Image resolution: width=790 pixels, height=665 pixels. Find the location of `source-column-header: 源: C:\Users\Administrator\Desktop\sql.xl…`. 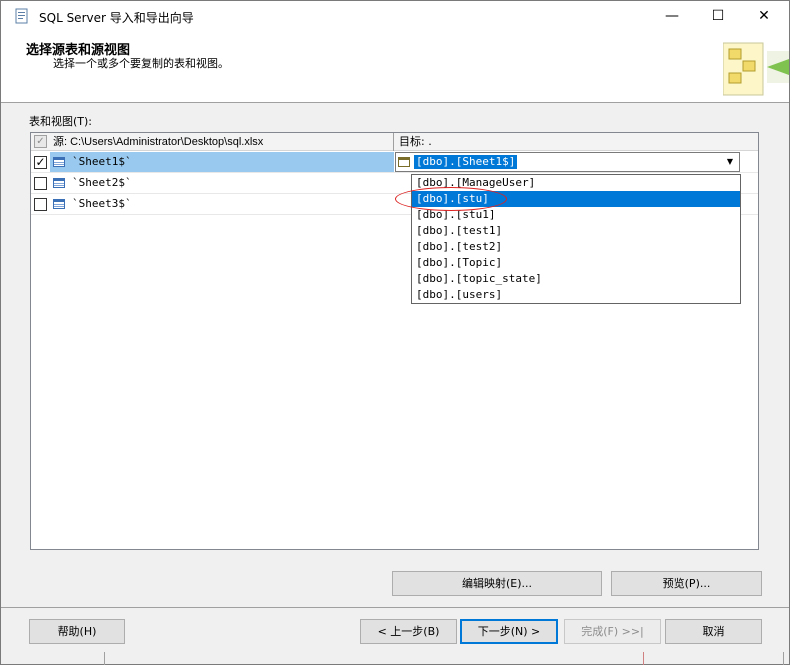

source-column-header: 源: C:\Users\Administrator\Desktop\sql.xl… is located at coordinates (222, 142).